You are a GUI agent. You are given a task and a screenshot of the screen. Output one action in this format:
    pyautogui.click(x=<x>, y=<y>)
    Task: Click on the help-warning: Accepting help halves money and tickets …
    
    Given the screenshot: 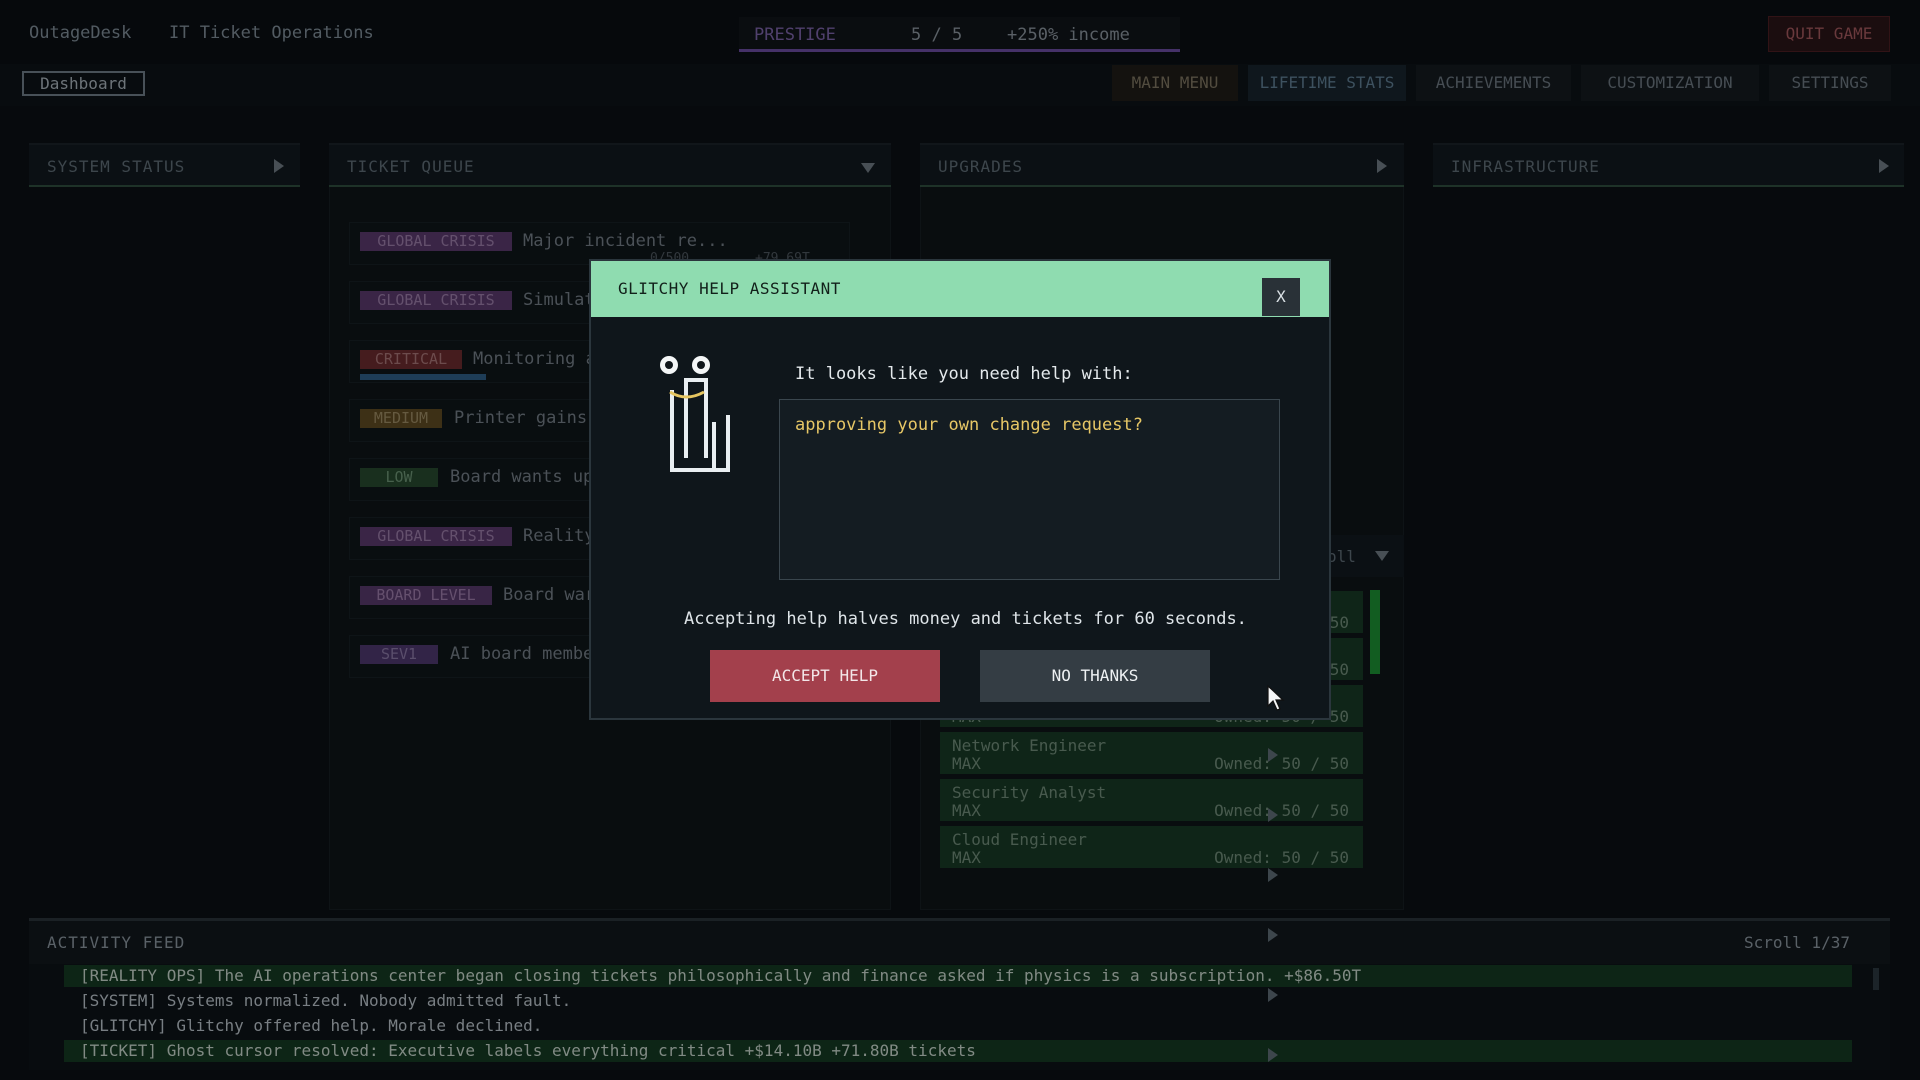 What is the action you would take?
    pyautogui.click(x=965, y=619)
    